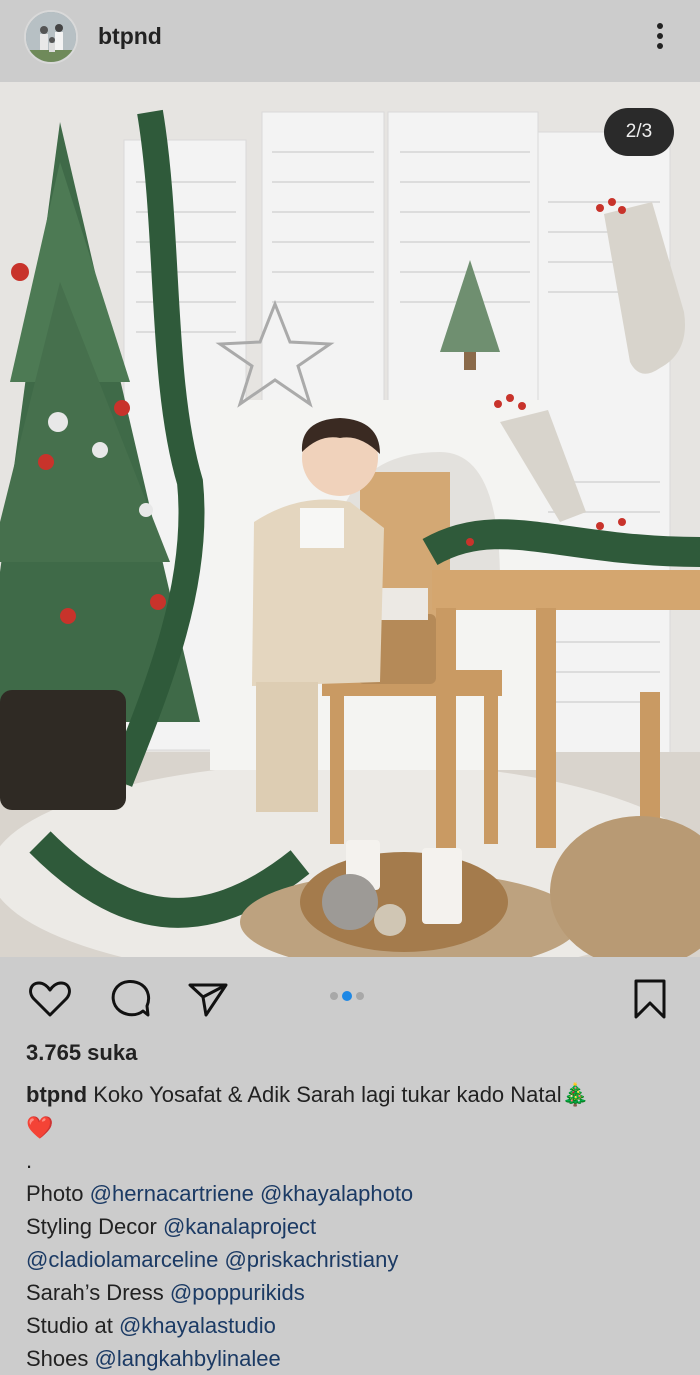 This screenshot has height=1375, width=700. What do you see at coordinates (130, 999) in the screenshot?
I see `comment-bubble-icon` at bounding box center [130, 999].